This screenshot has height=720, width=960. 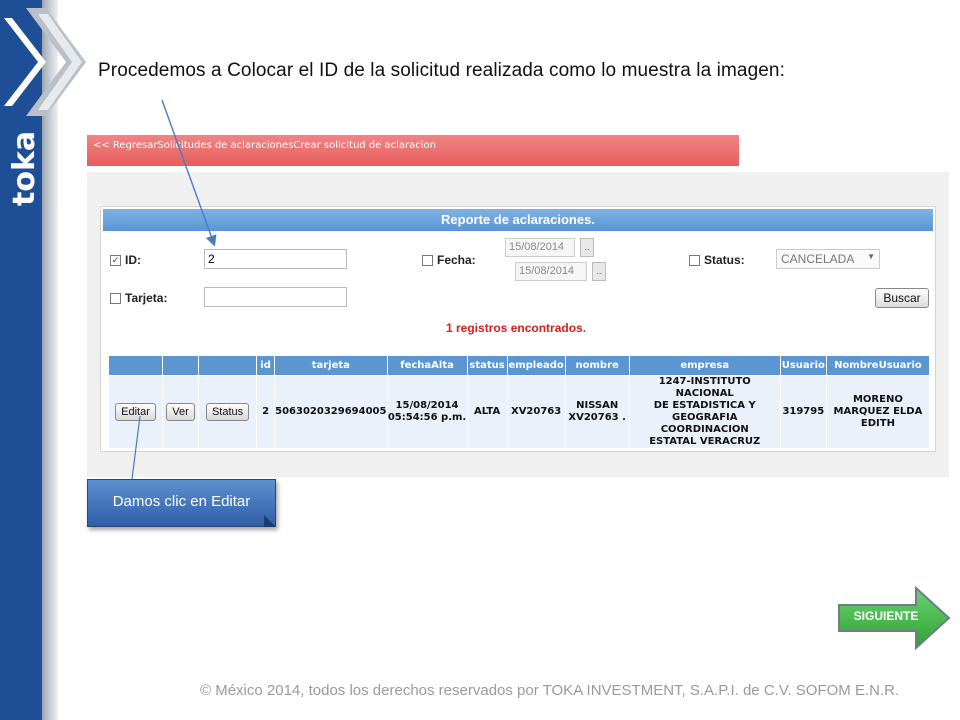 I want to click on view-button: Ver, so click(x=180, y=412).